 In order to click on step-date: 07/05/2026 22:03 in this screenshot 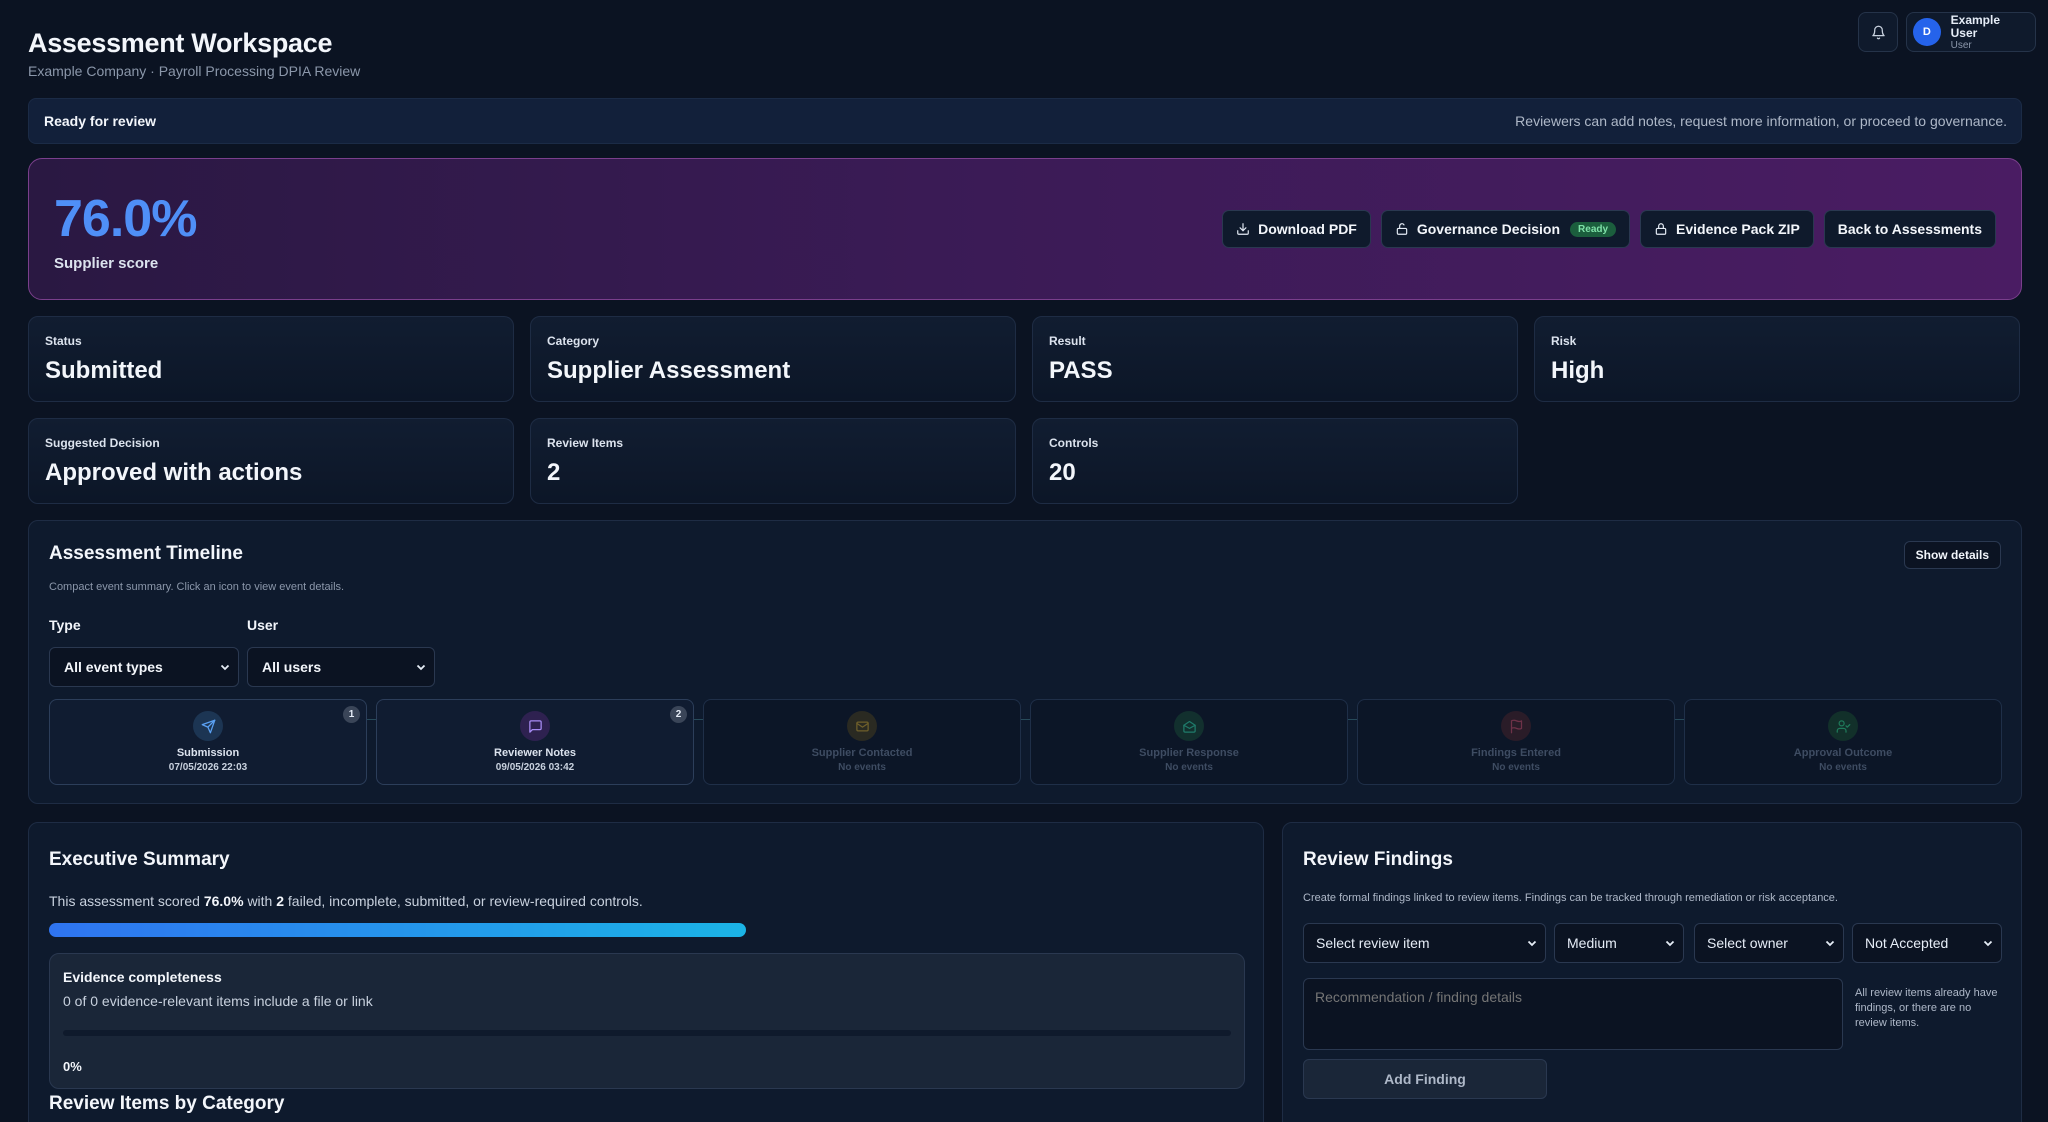, I will do `click(208, 767)`.